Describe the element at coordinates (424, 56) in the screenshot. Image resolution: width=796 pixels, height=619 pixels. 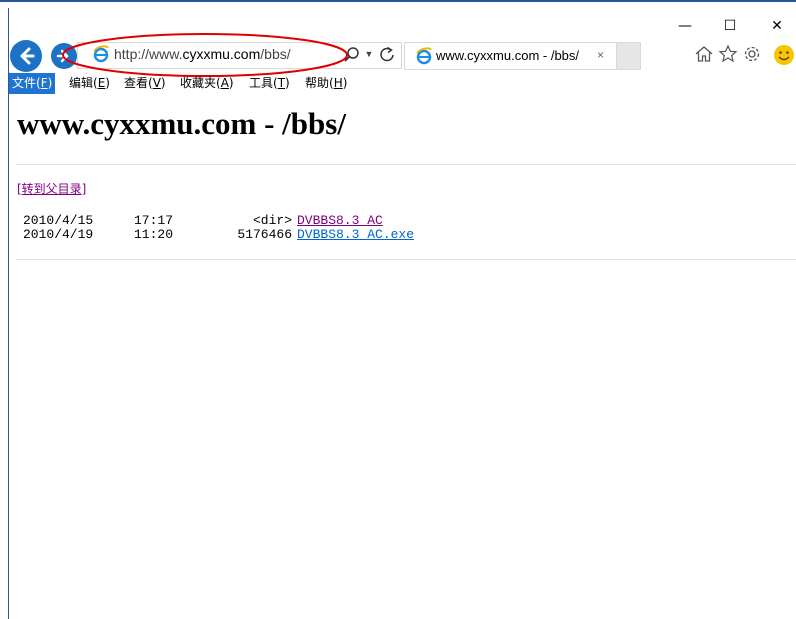
I see `ie-icon` at that location.